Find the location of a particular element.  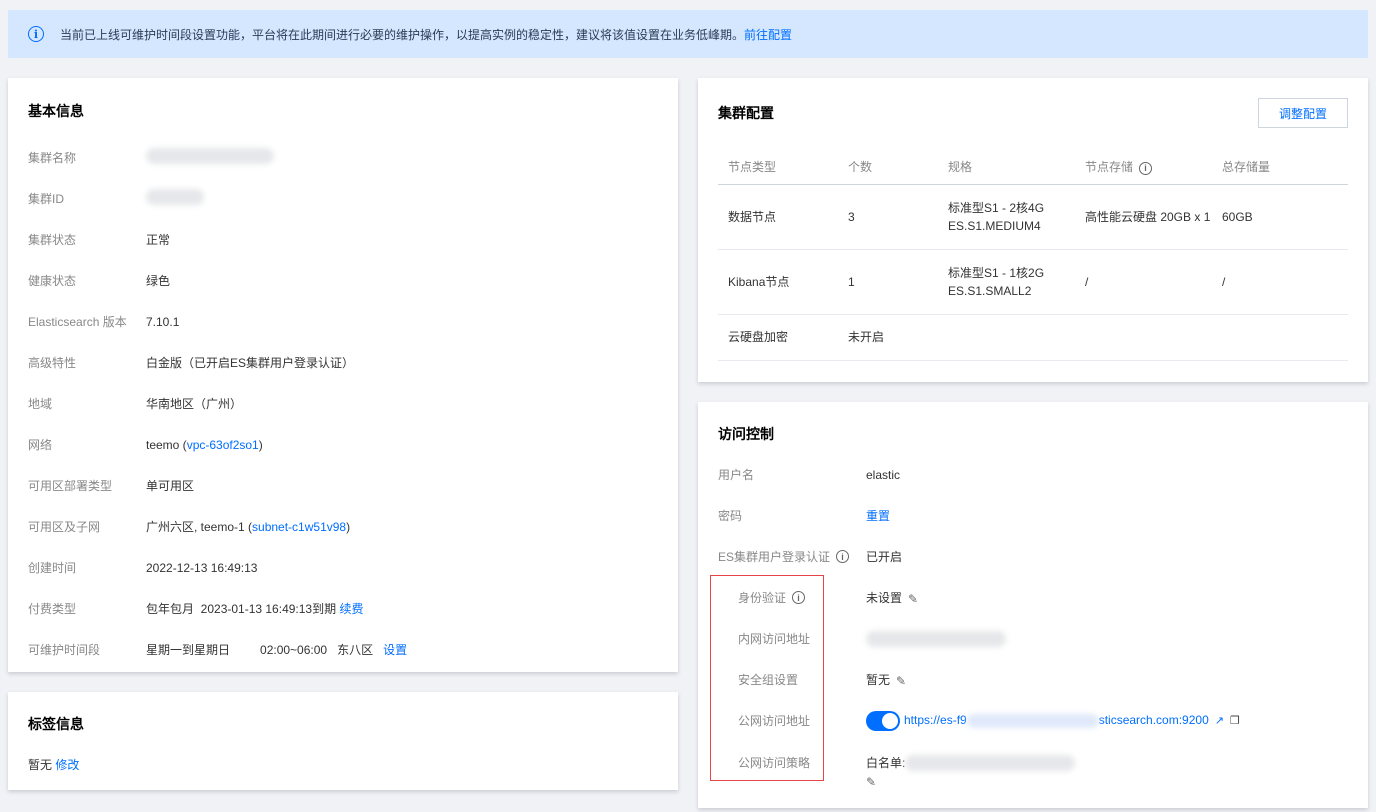

security-group-value: 暂无 is located at coordinates (878, 680).